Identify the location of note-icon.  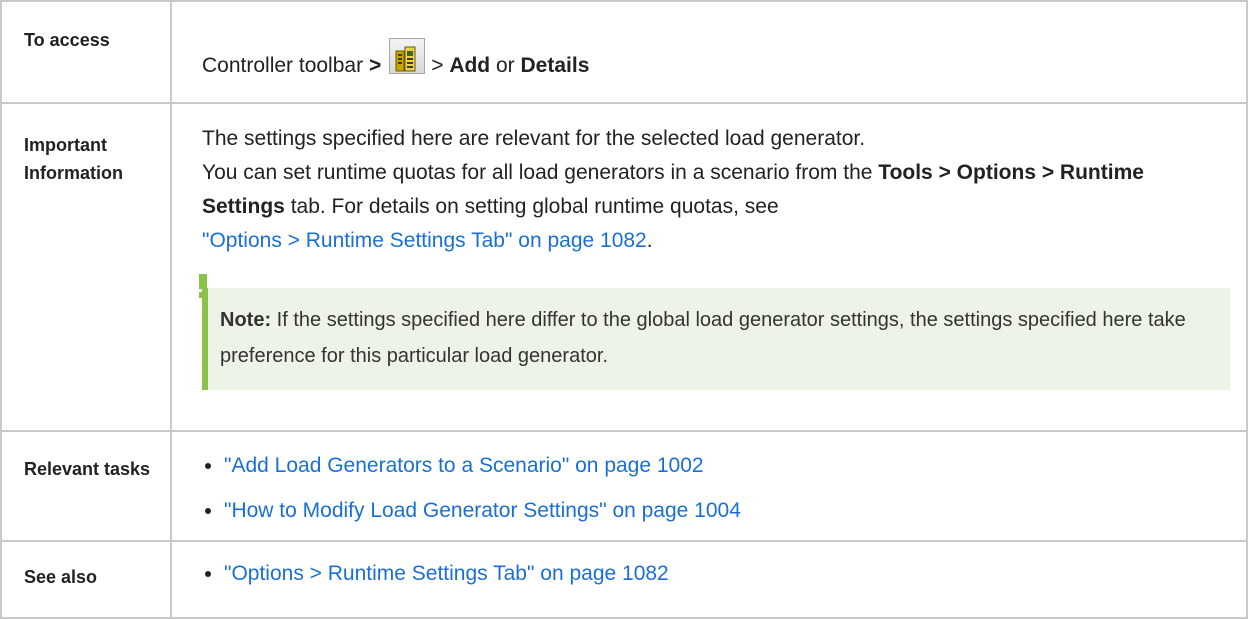
(203, 286).